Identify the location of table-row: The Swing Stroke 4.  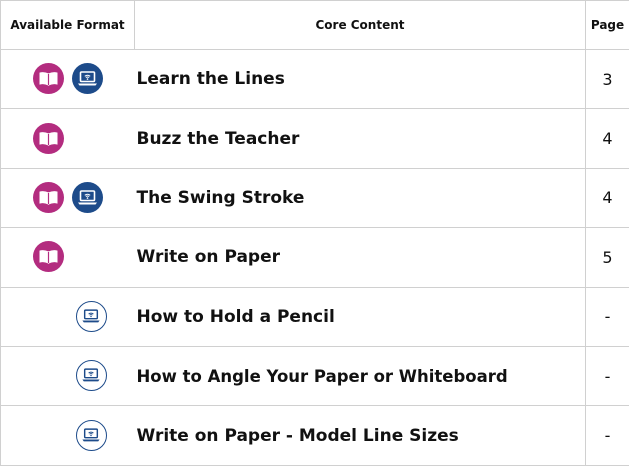
(315, 197).